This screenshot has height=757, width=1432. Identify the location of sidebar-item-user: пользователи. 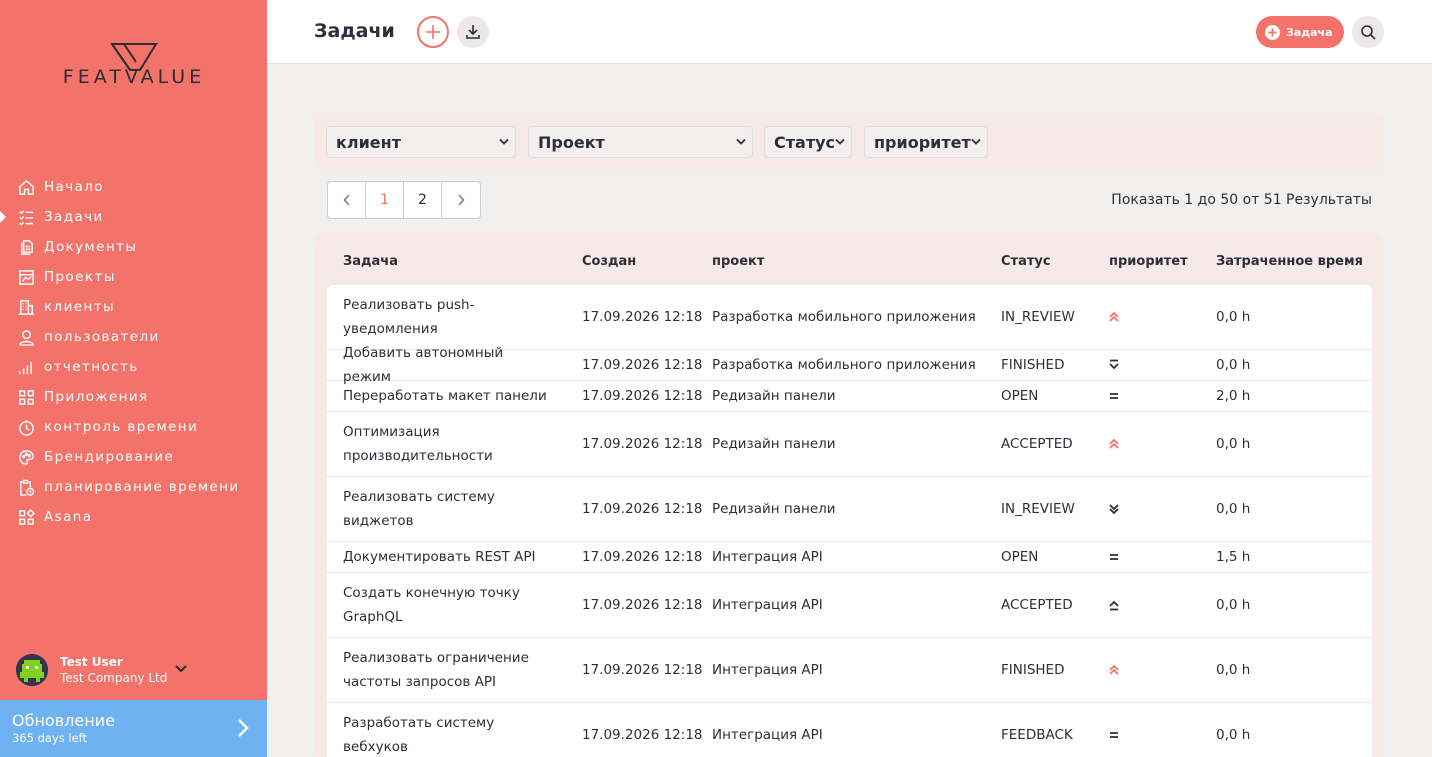
(133, 337).